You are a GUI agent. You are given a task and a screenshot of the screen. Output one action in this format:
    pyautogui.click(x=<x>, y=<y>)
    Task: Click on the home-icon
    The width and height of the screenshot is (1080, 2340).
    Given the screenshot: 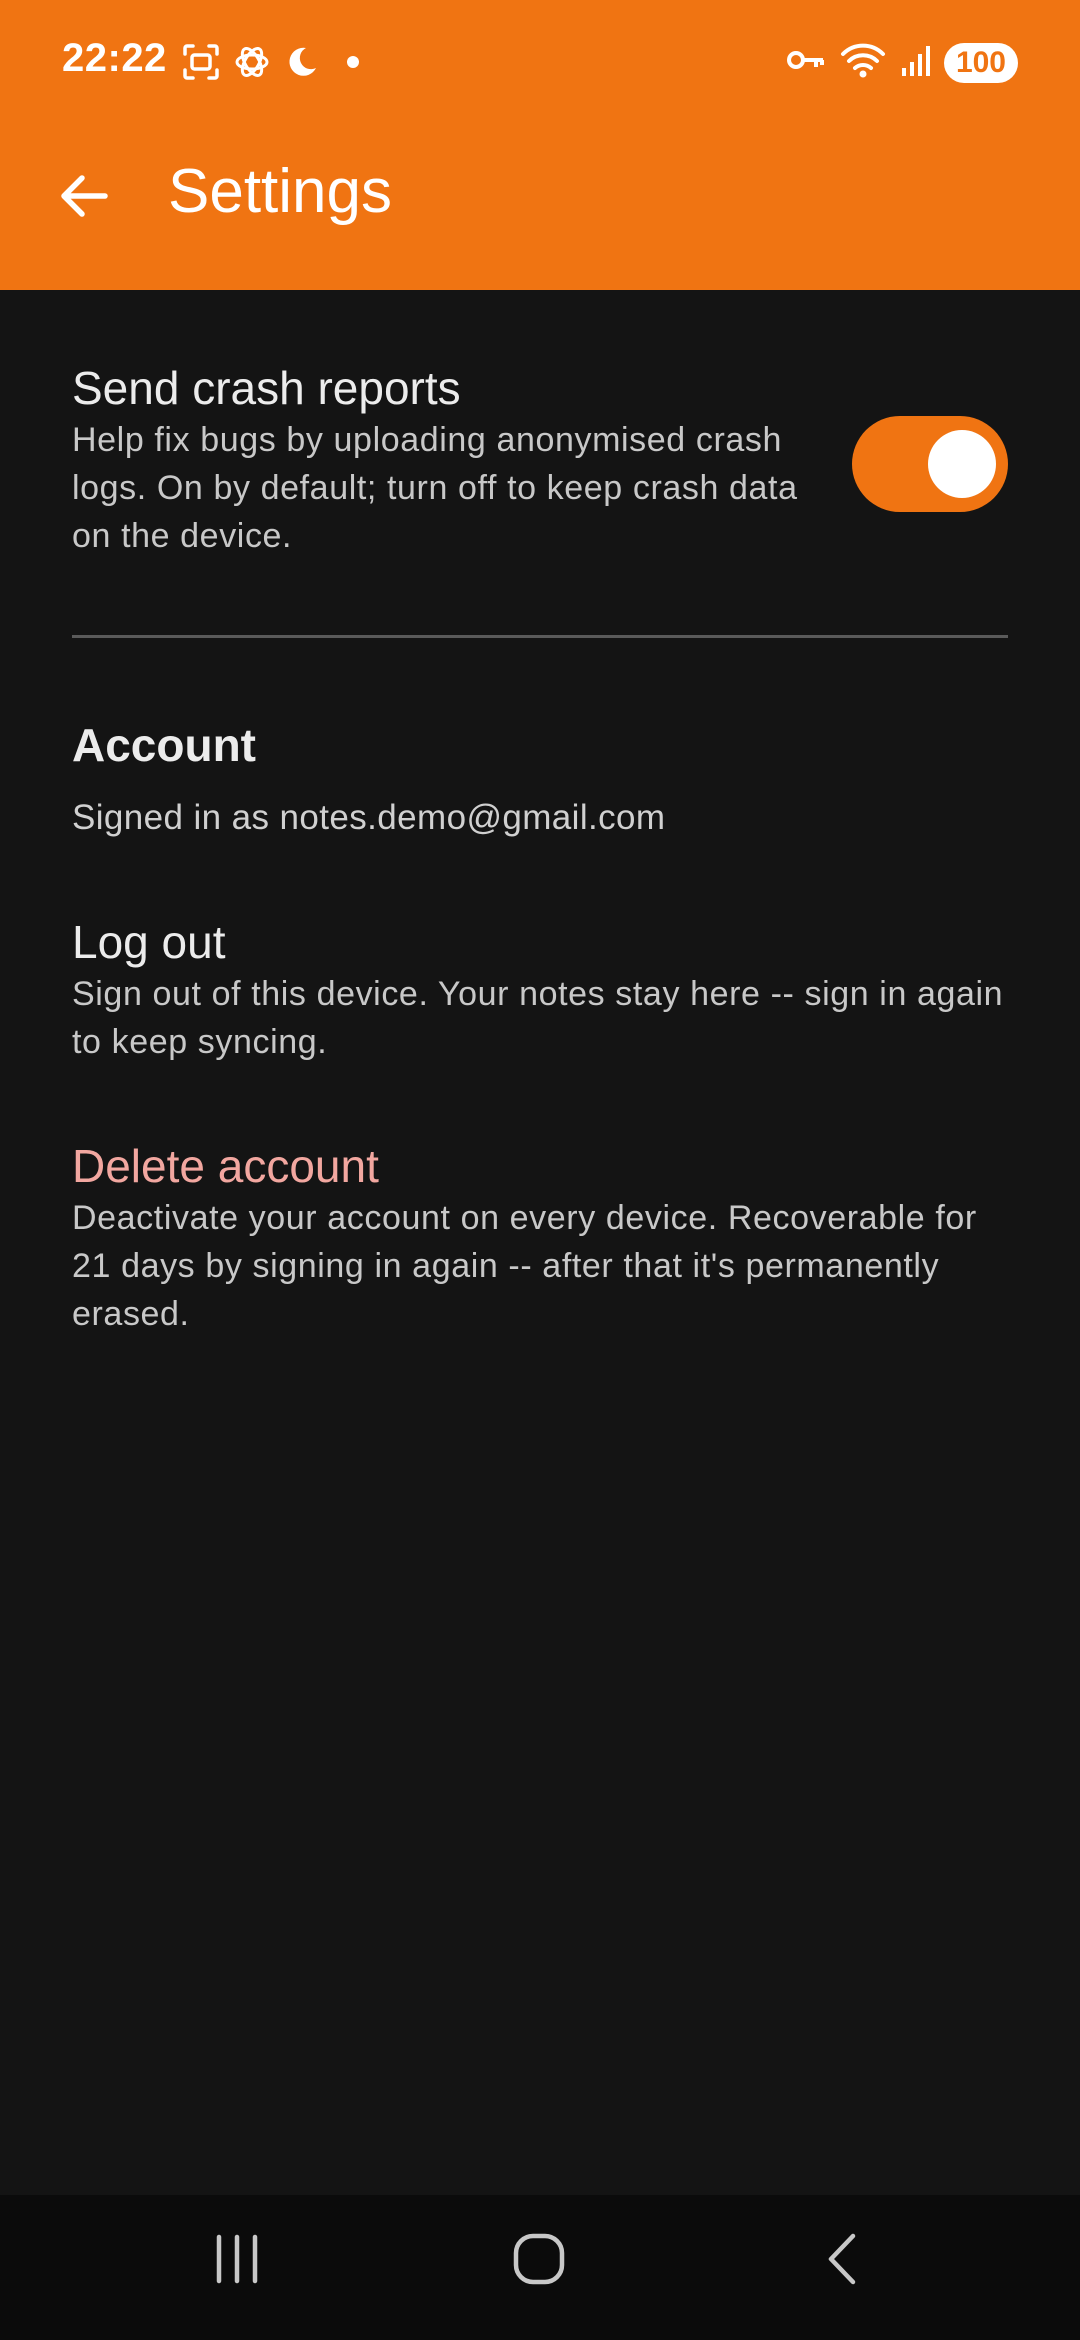 What is the action you would take?
    pyautogui.click(x=539, y=2261)
    